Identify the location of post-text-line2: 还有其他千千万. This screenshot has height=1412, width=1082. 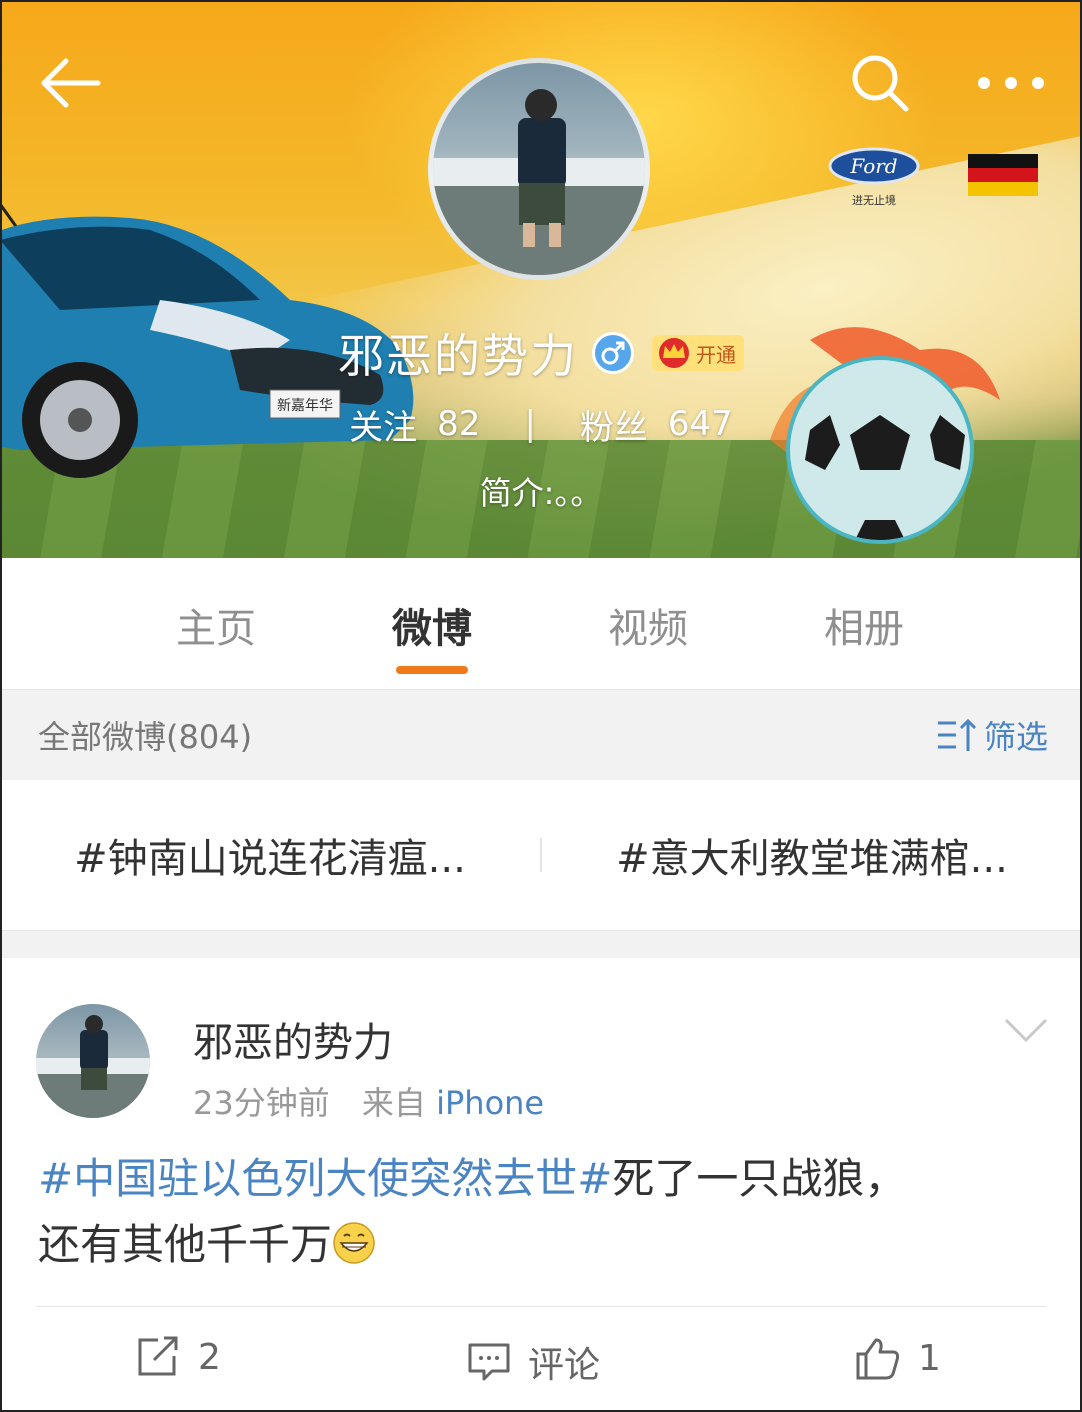
(185, 1244).